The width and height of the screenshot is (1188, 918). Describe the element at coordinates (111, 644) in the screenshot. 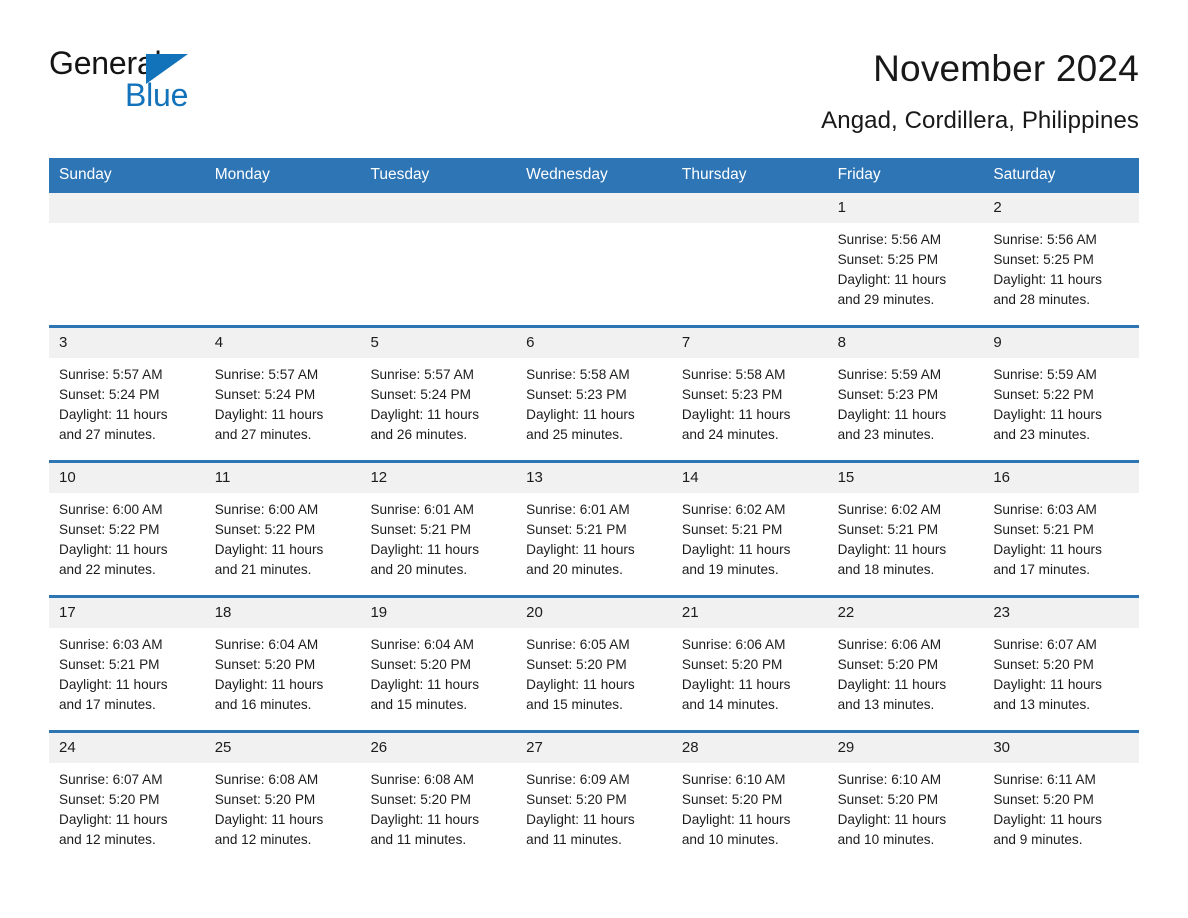

I see `sunrise-text: Sunrise: 6:03 AM` at that location.